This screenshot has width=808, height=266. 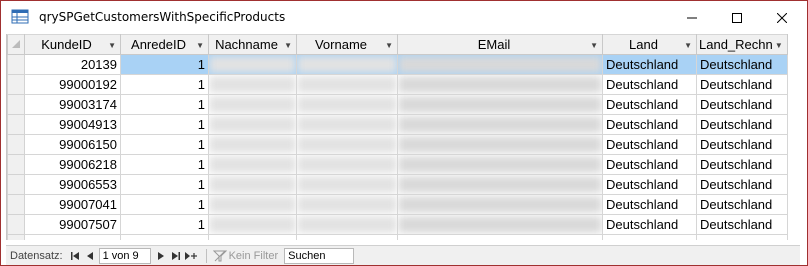 I want to click on column-header-land: Land ▼, so click(x=649, y=44).